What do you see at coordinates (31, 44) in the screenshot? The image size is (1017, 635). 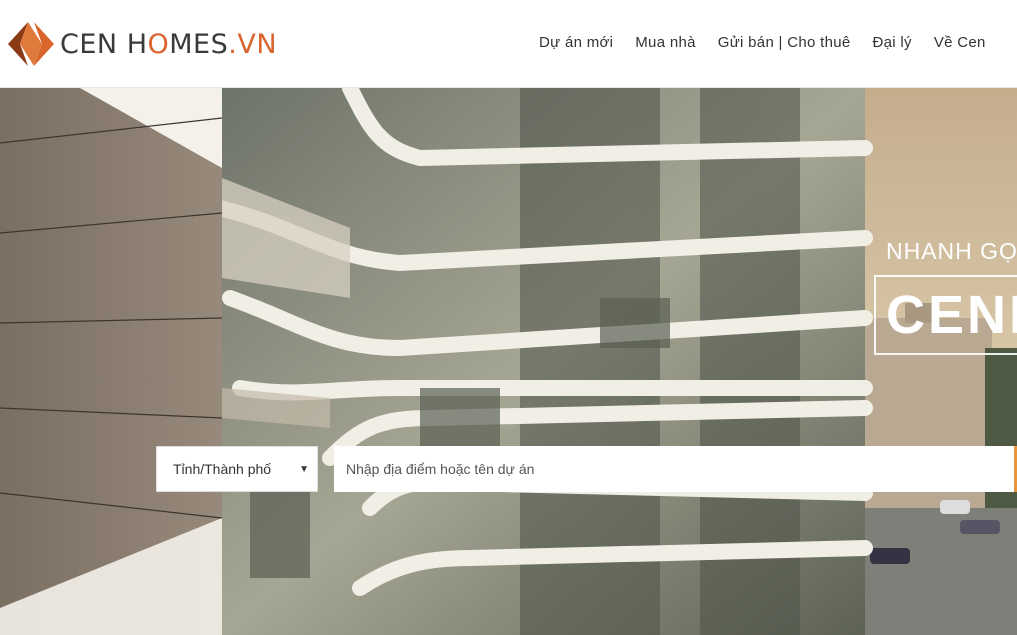 I see `logo-mark-icon` at bounding box center [31, 44].